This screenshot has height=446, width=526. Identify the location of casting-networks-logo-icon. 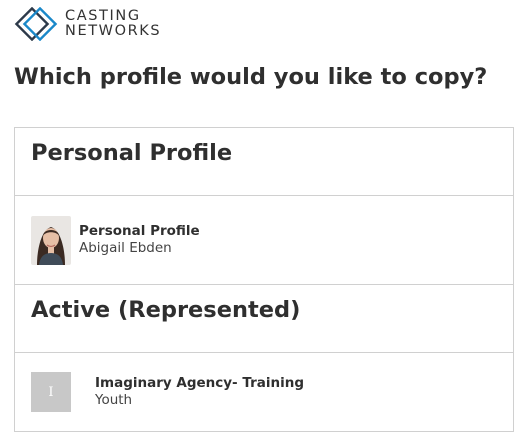
(36, 24).